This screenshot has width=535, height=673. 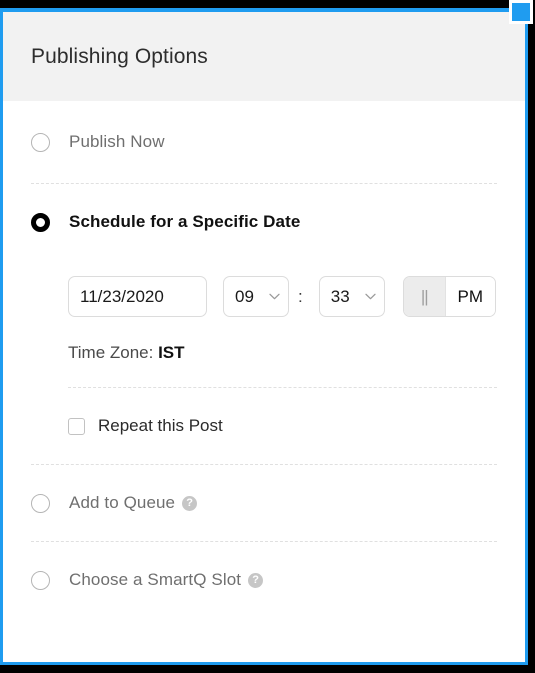 I want to click on datetime-row: 09 : 33, so click(x=282, y=290).